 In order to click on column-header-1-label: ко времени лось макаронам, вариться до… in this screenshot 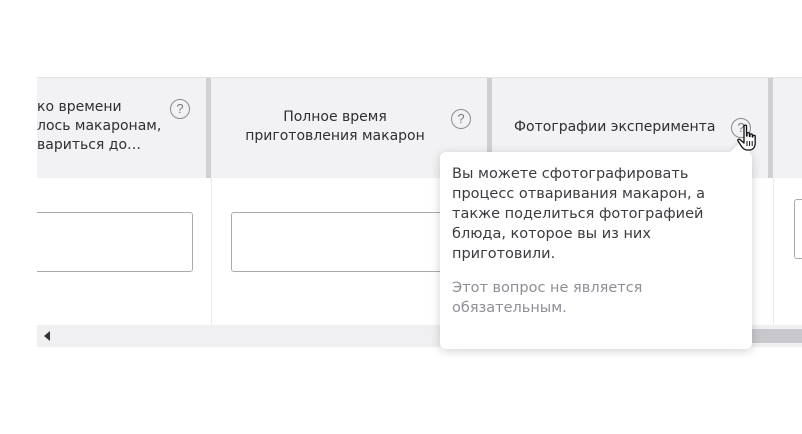, I will do `click(99, 126)`.